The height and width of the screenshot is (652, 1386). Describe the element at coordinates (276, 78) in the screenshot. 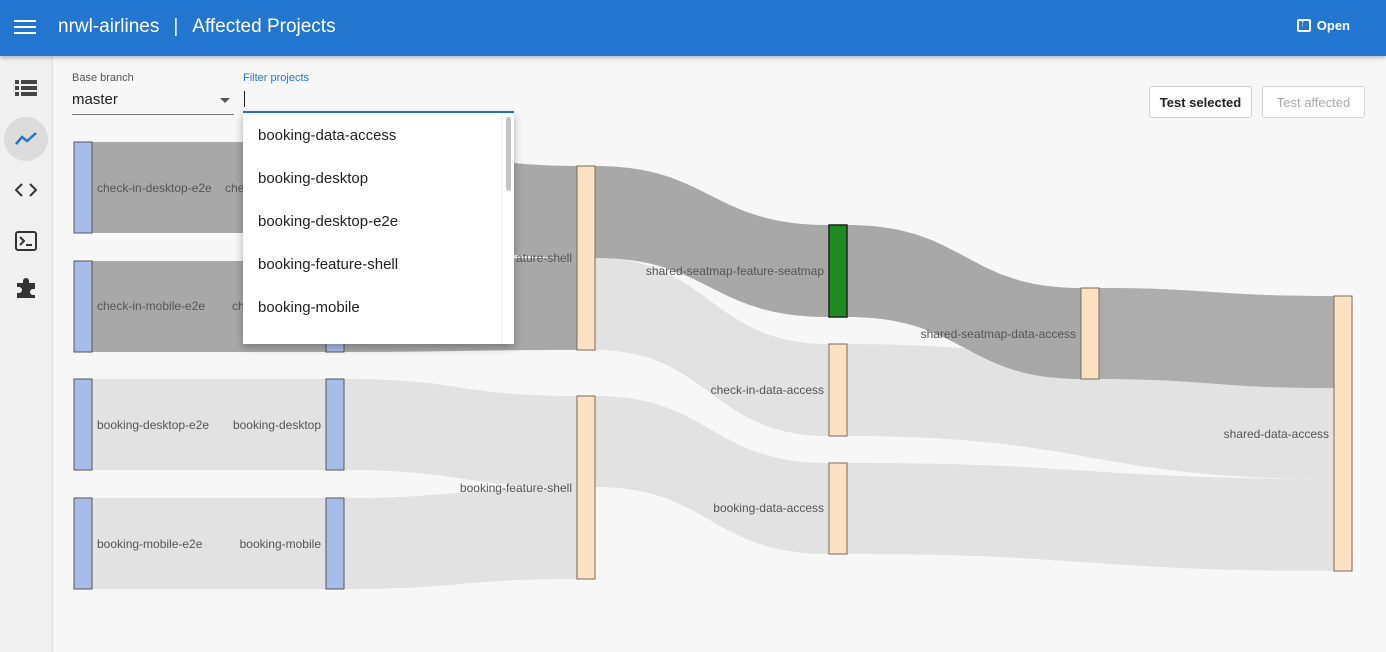

I see `filter-projects-label: Filter projects` at that location.